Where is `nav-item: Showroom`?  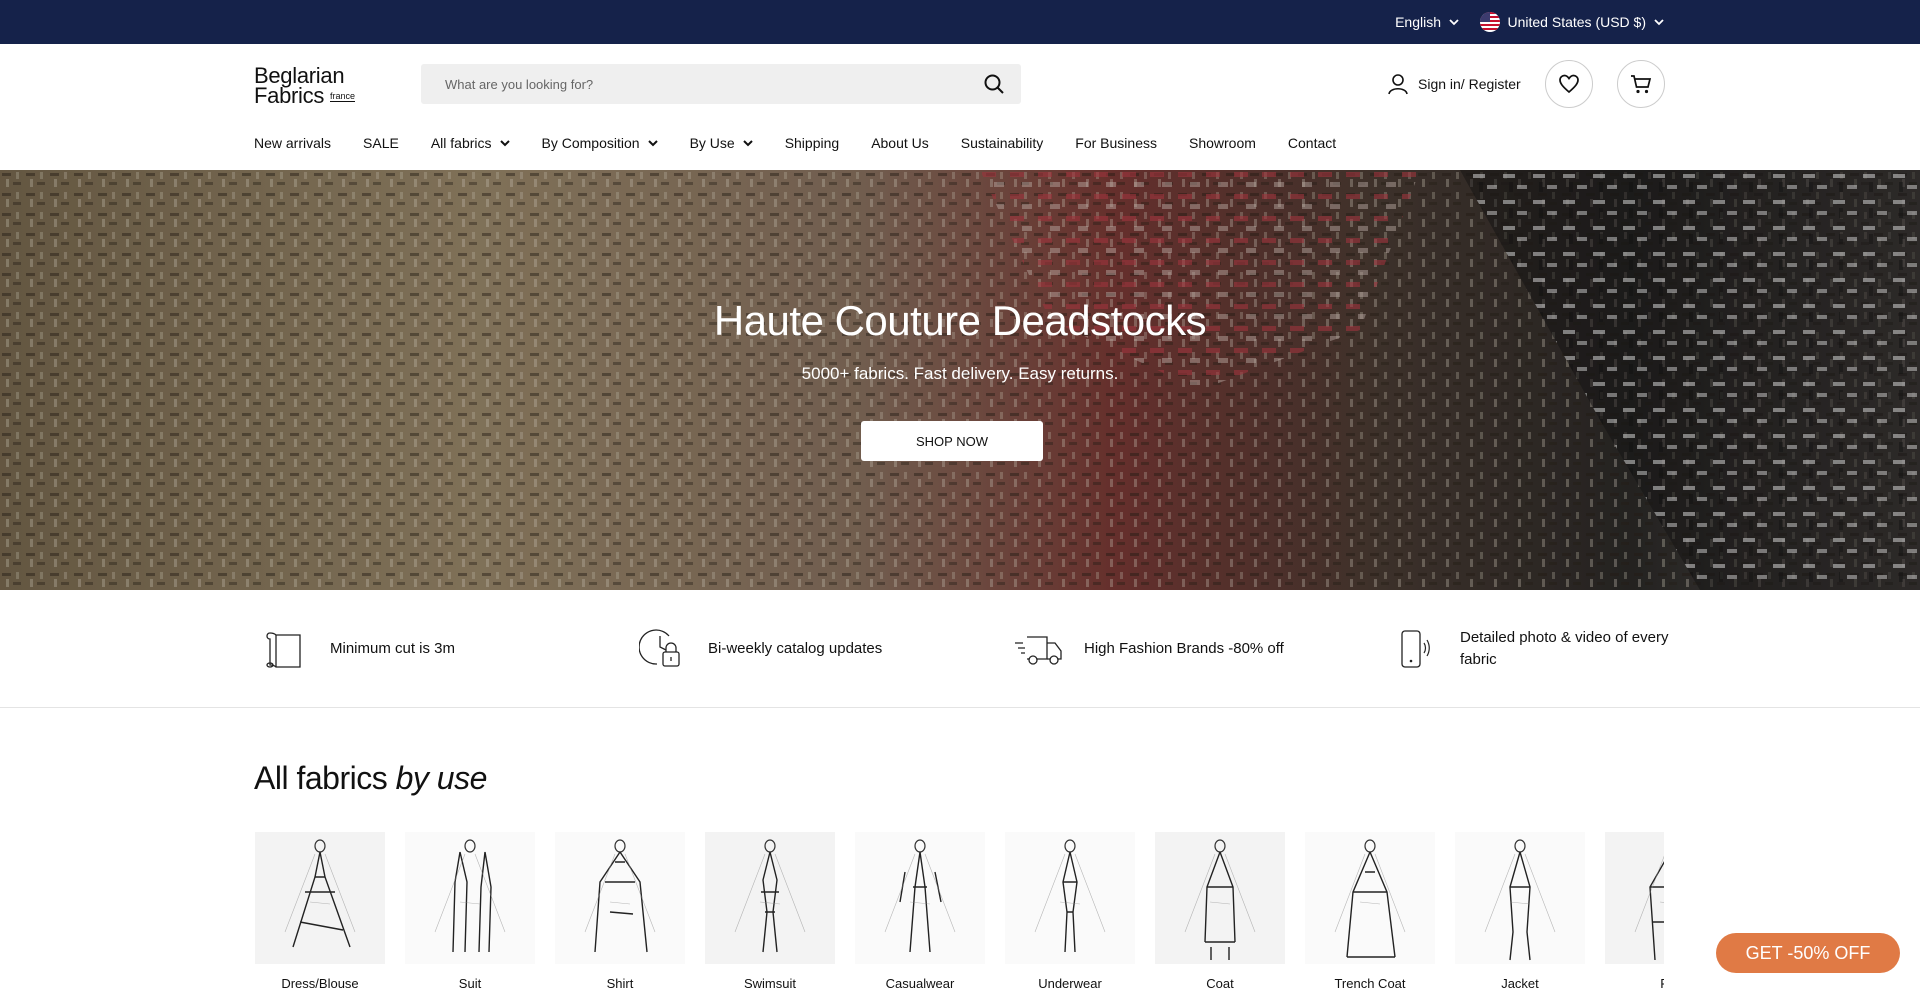 nav-item: Showroom is located at coordinates (1222, 143).